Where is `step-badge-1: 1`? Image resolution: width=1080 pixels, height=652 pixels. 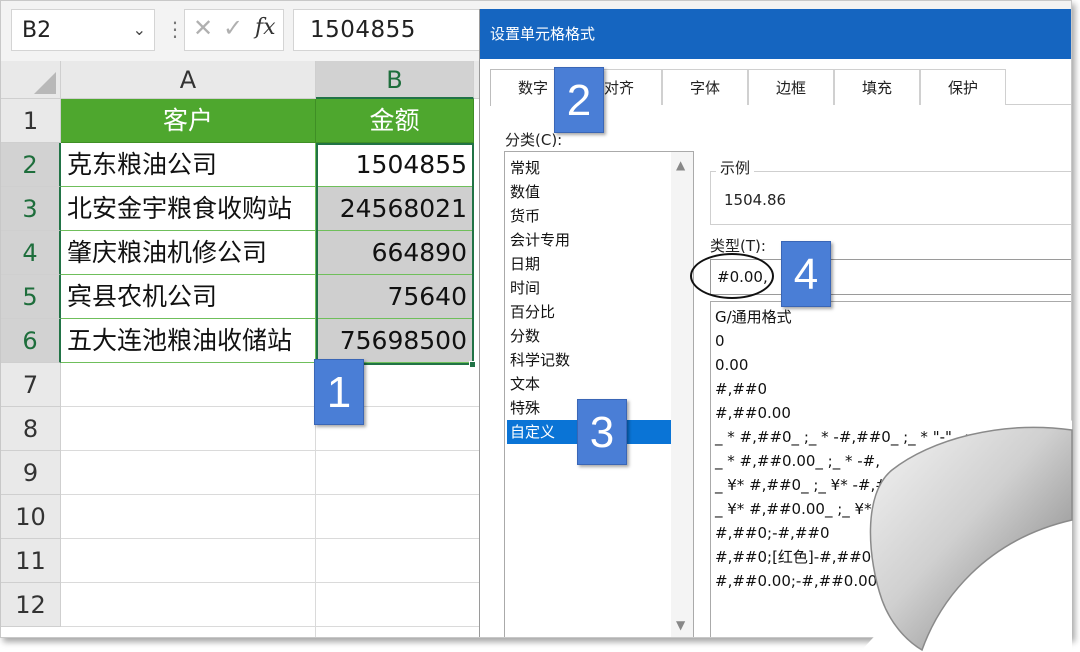 step-badge-1: 1 is located at coordinates (339, 392).